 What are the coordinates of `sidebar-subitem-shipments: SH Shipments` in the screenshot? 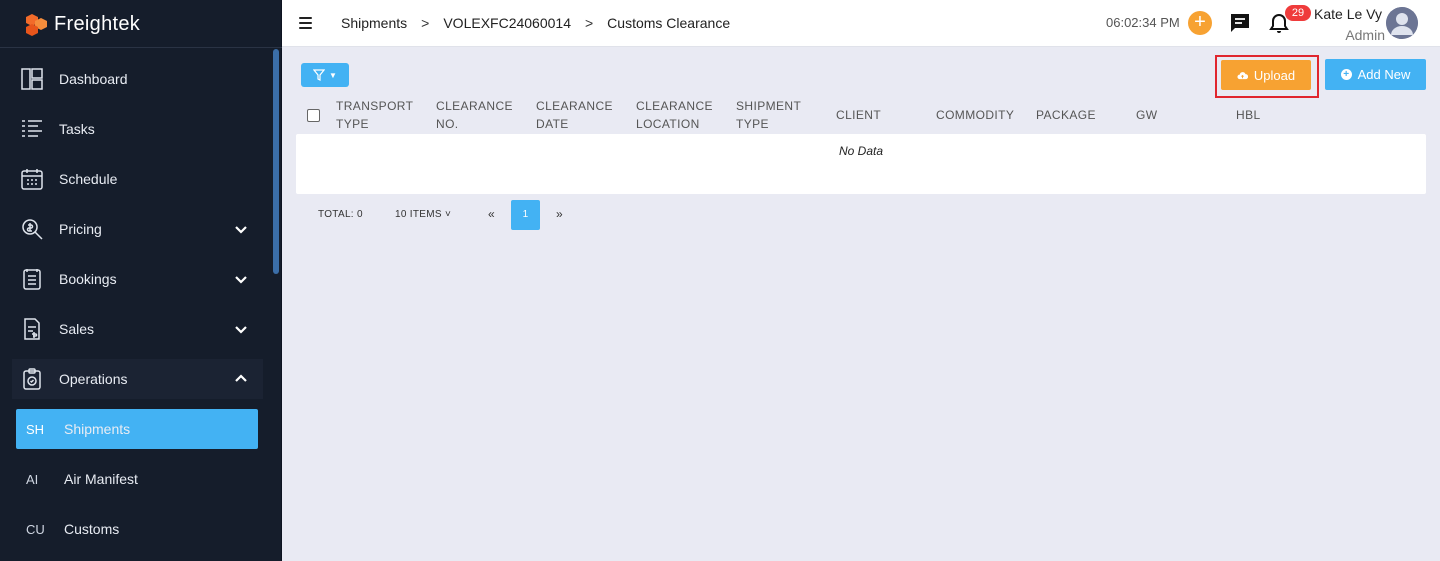 It's located at (137, 429).